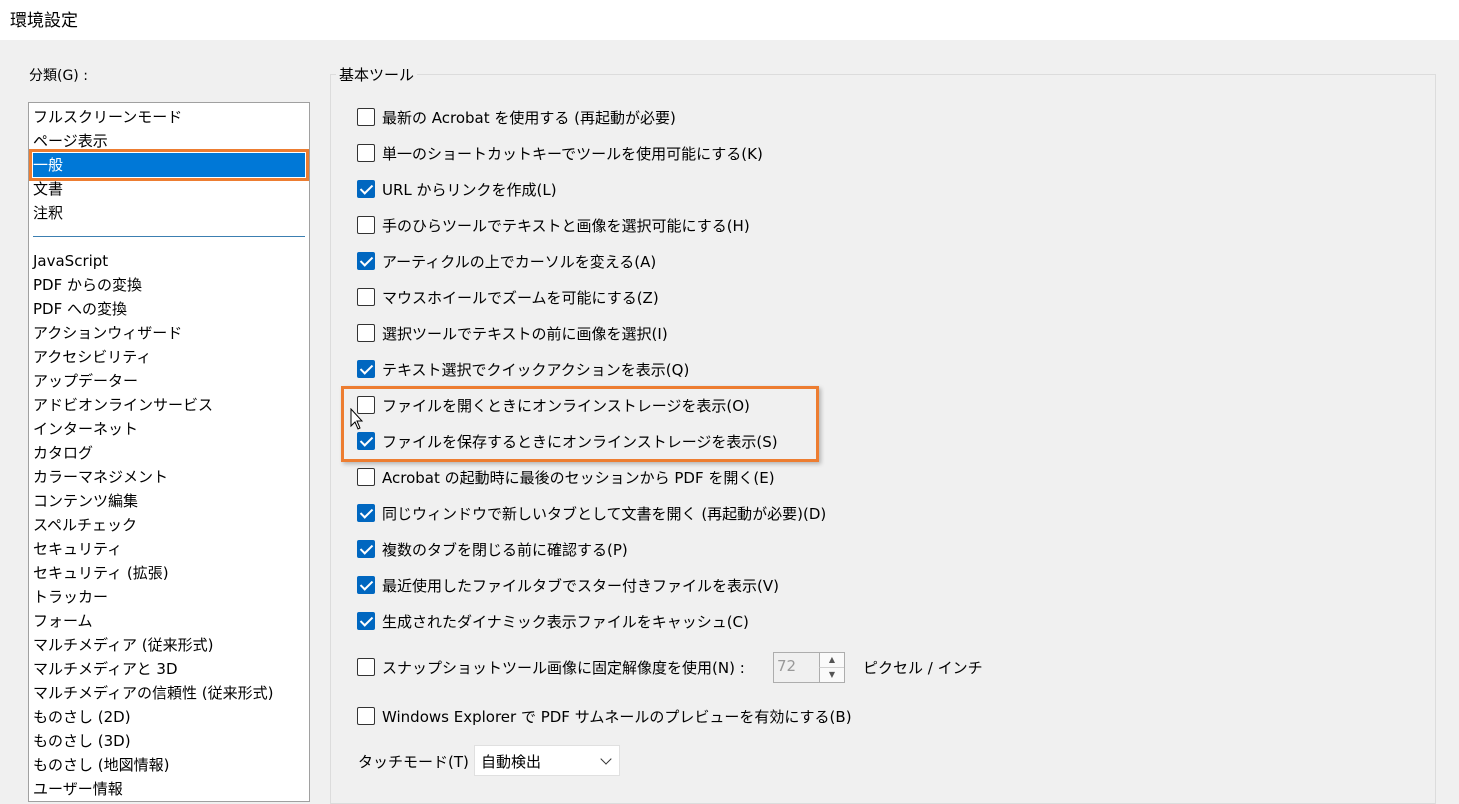 Image resolution: width=1459 pixels, height=804 pixels. I want to click on category-item: アクセシビリティ, so click(169, 357).